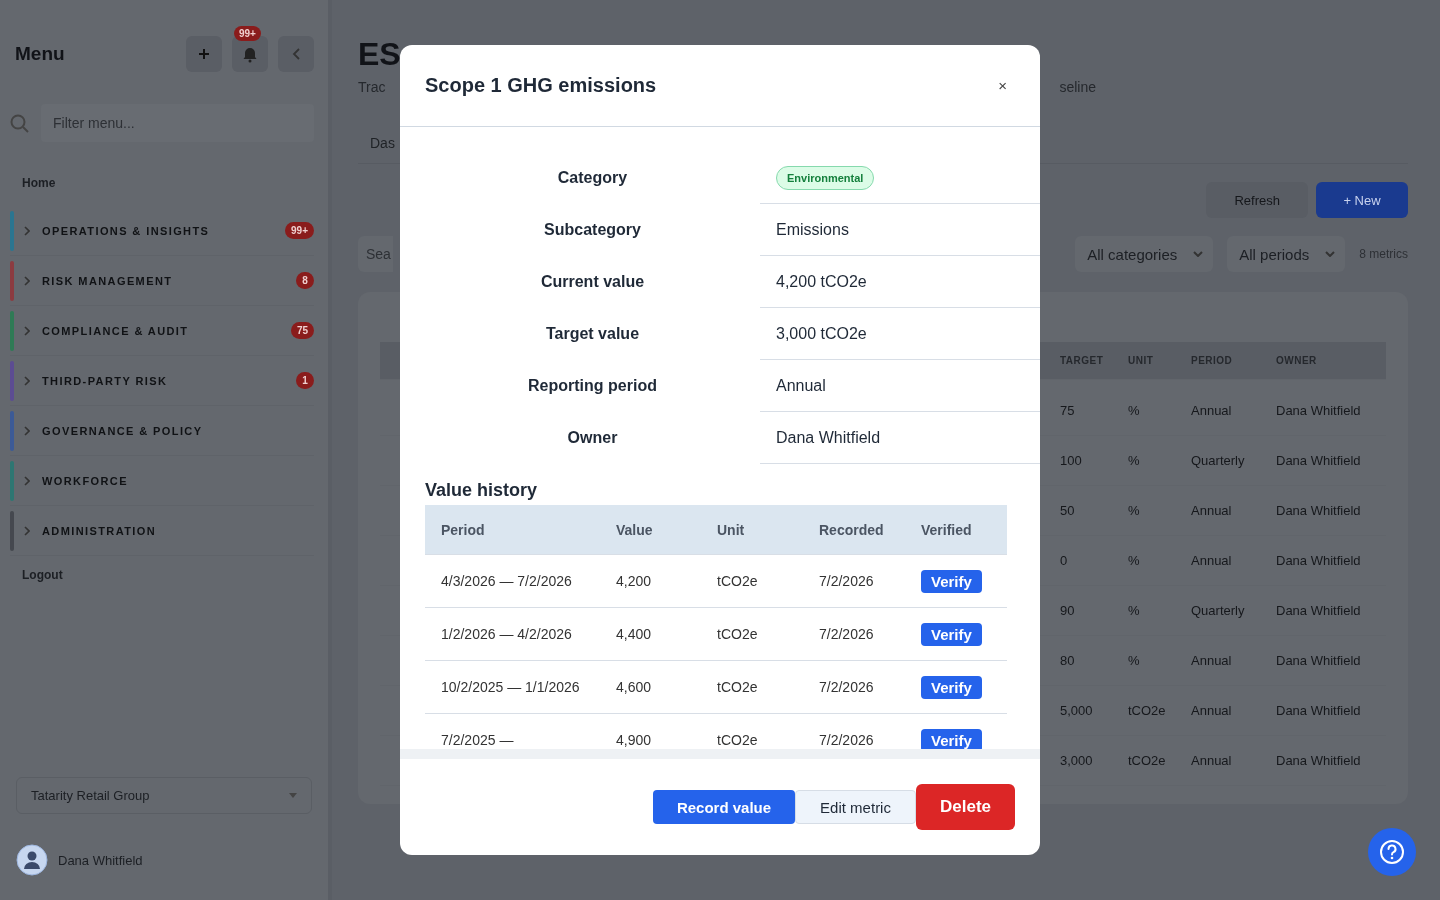 This screenshot has width=1440, height=900. What do you see at coordinates (592, 230) in the screenshot?
I see `detail-label: Subcategory` at bounding box center [592, 230].